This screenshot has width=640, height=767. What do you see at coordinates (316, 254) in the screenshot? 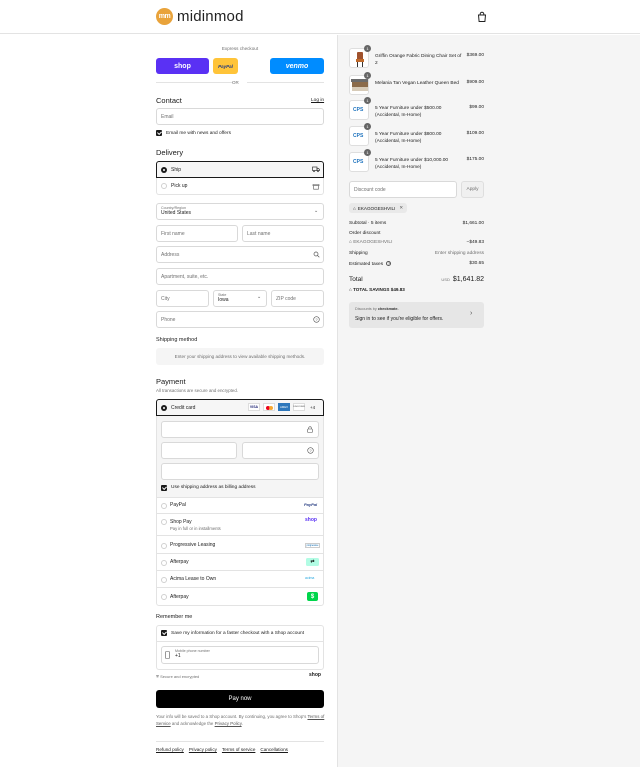
I see `search-icon` at bounding box center [316, 254].